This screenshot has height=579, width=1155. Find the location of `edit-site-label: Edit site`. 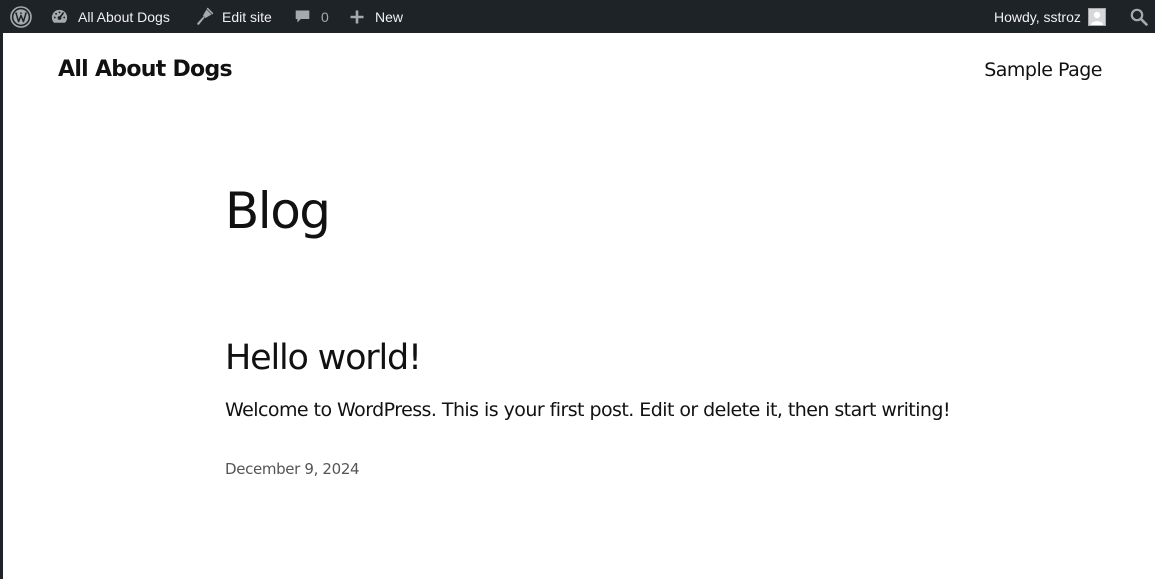

edit-site-label: Edit site is located at coordinates (247, 16).